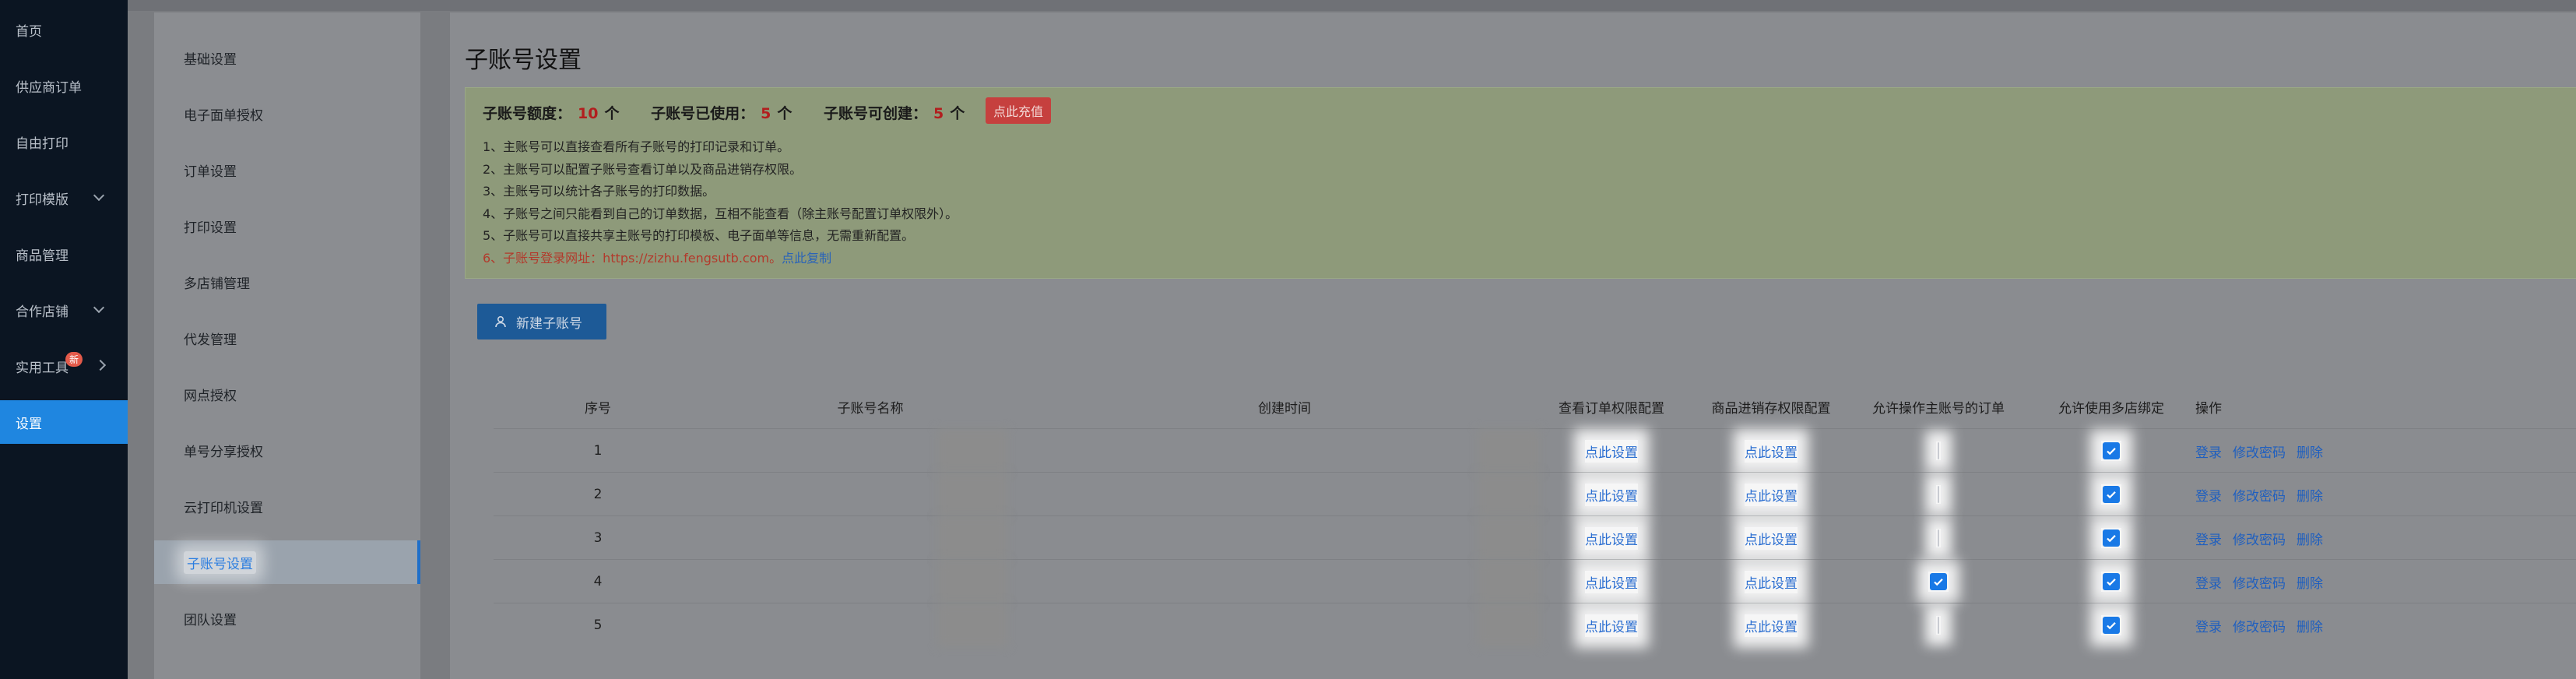  What do you see at coordinates (523, 61) in the screenshot?
I see `page-title: 子账号设置` at bounding box center [523, 61].